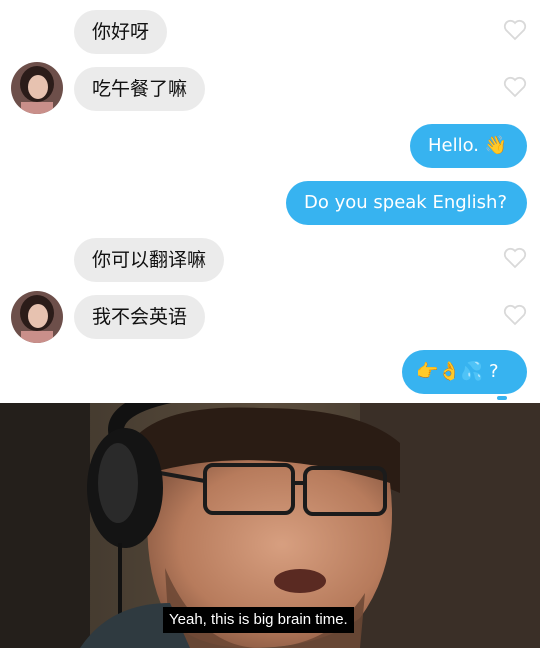 Image resolution: width=540 pixels, height=648 pixels. Describe the element at coordinates (496, 145) in the screenshot. I see `wave-hand-icon: 👋` at that location.